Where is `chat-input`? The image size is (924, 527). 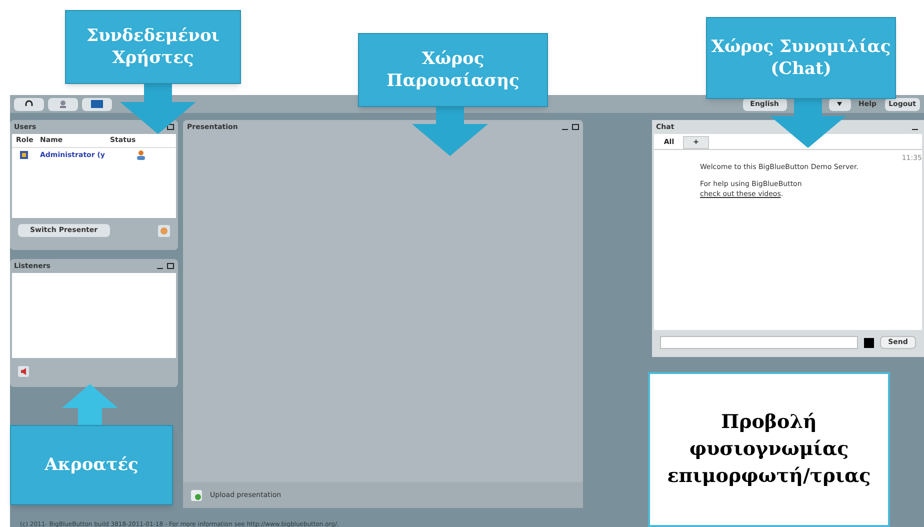
chat-input is located at coordinates (759, 342).